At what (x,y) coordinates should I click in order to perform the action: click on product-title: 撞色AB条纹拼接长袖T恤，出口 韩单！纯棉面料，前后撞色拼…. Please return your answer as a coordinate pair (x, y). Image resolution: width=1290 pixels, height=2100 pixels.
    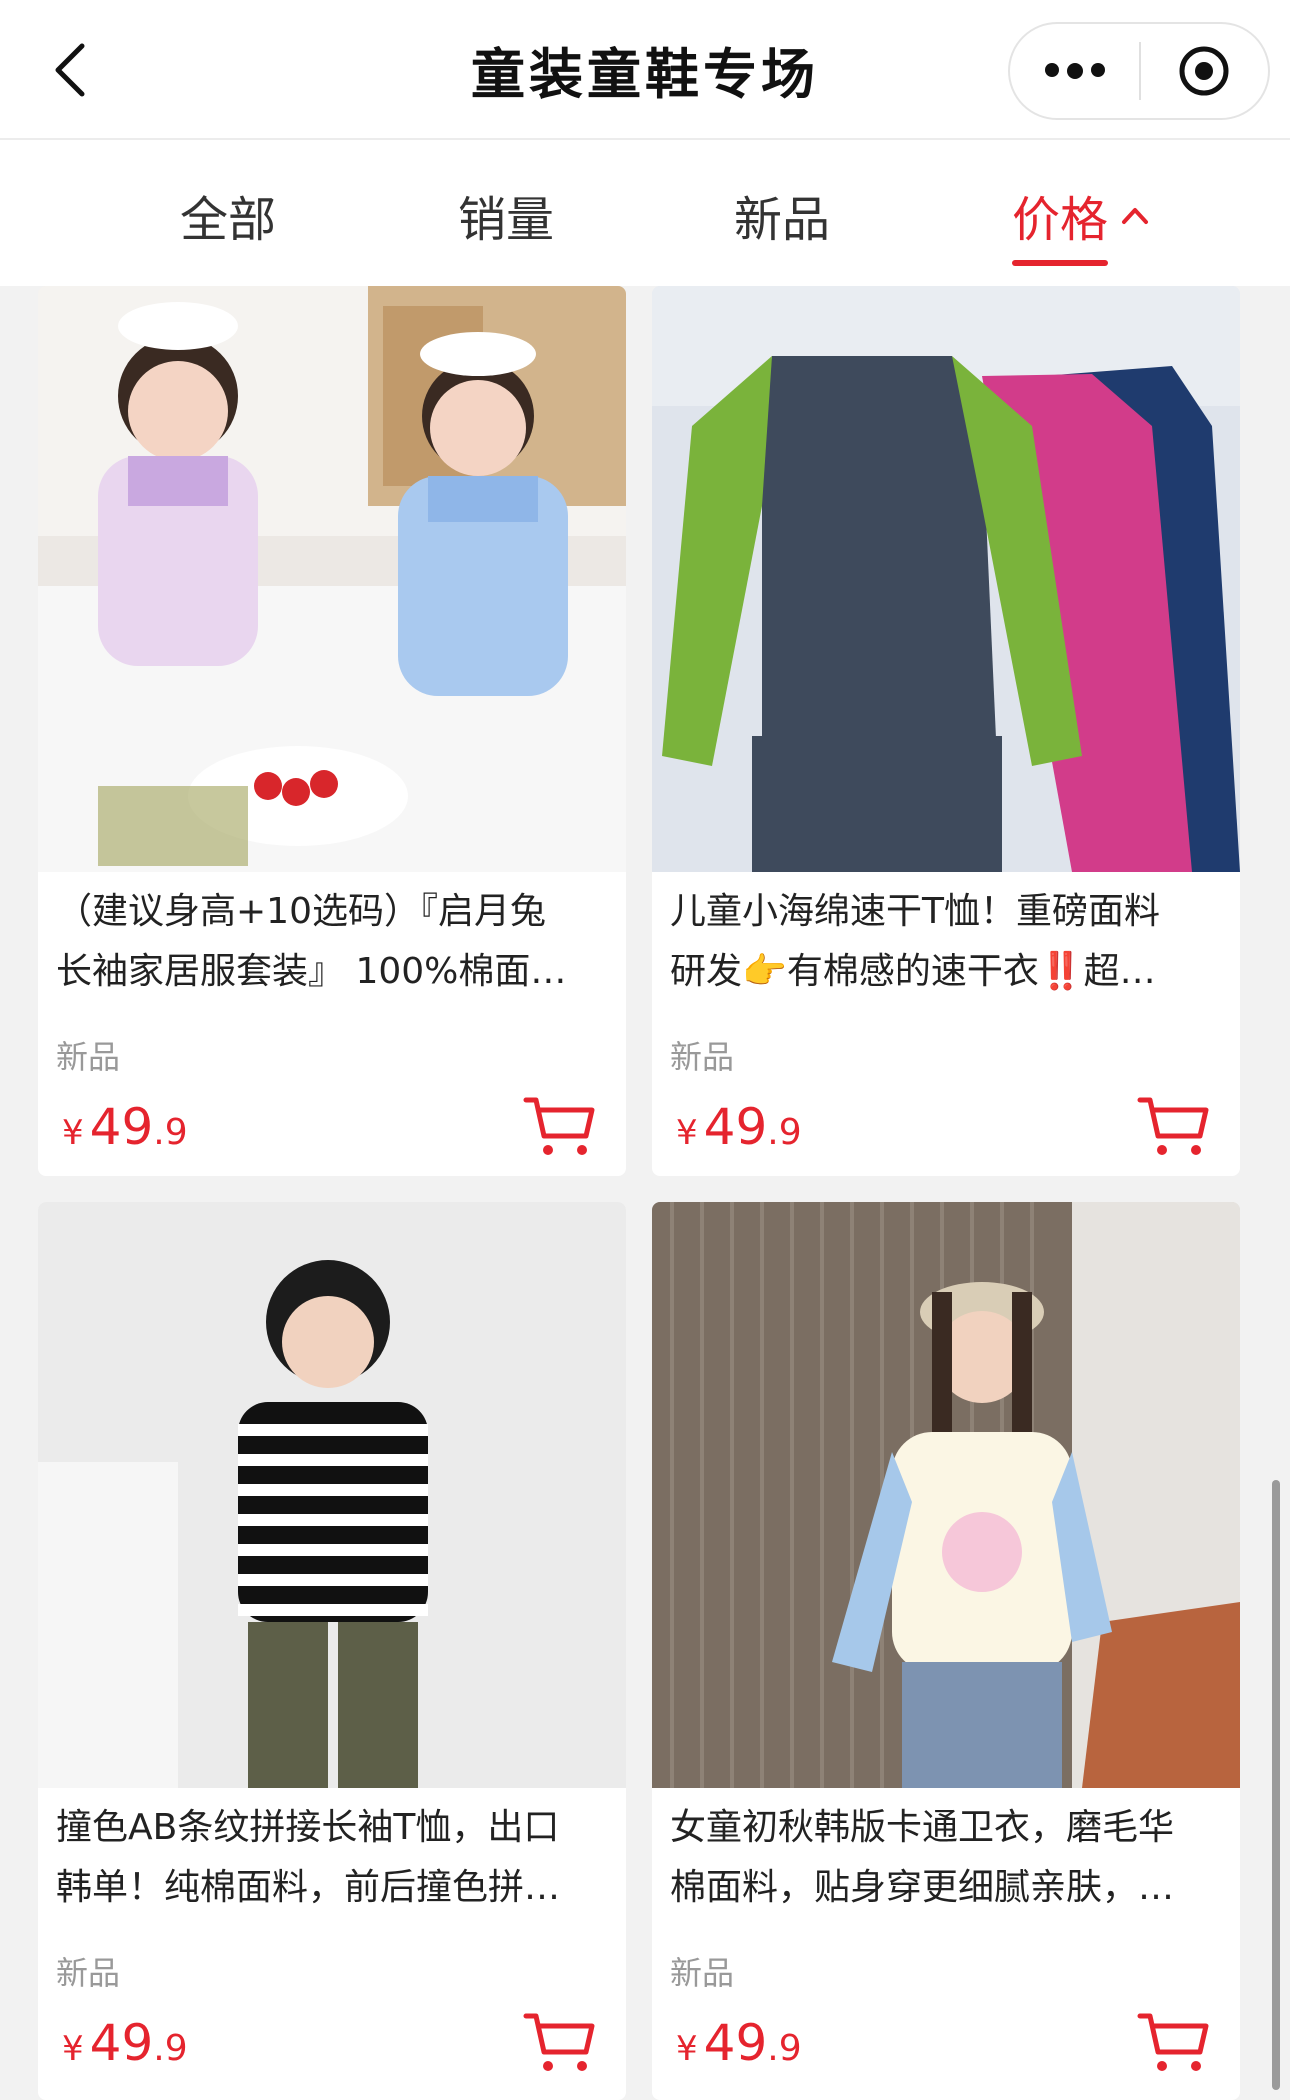
    Looking at the image, I should click on (330, 1858).